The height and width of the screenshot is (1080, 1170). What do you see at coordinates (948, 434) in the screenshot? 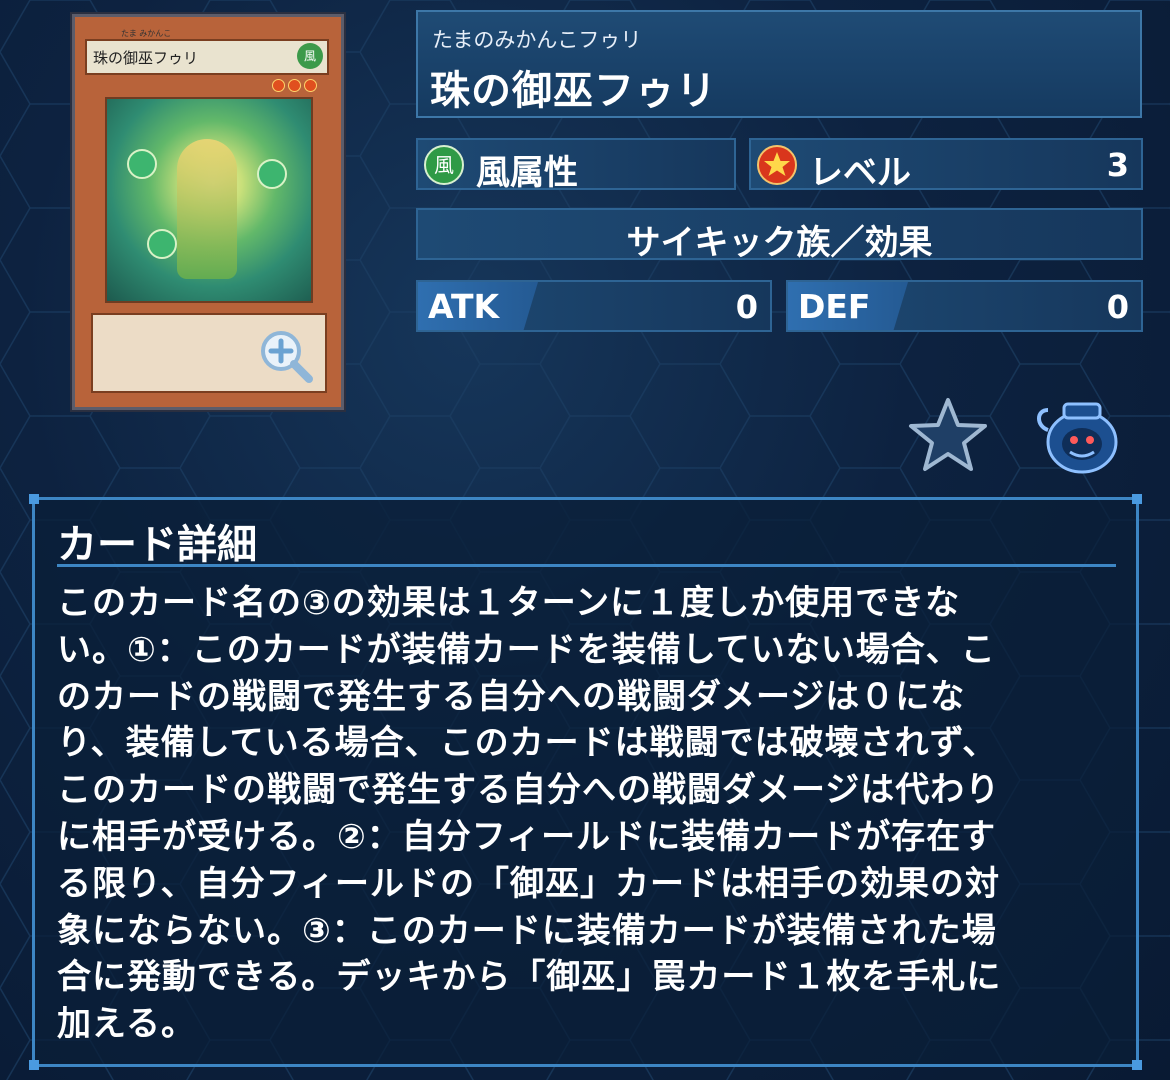
I see `favorite-star-icon` at bounding box center [948, 434].